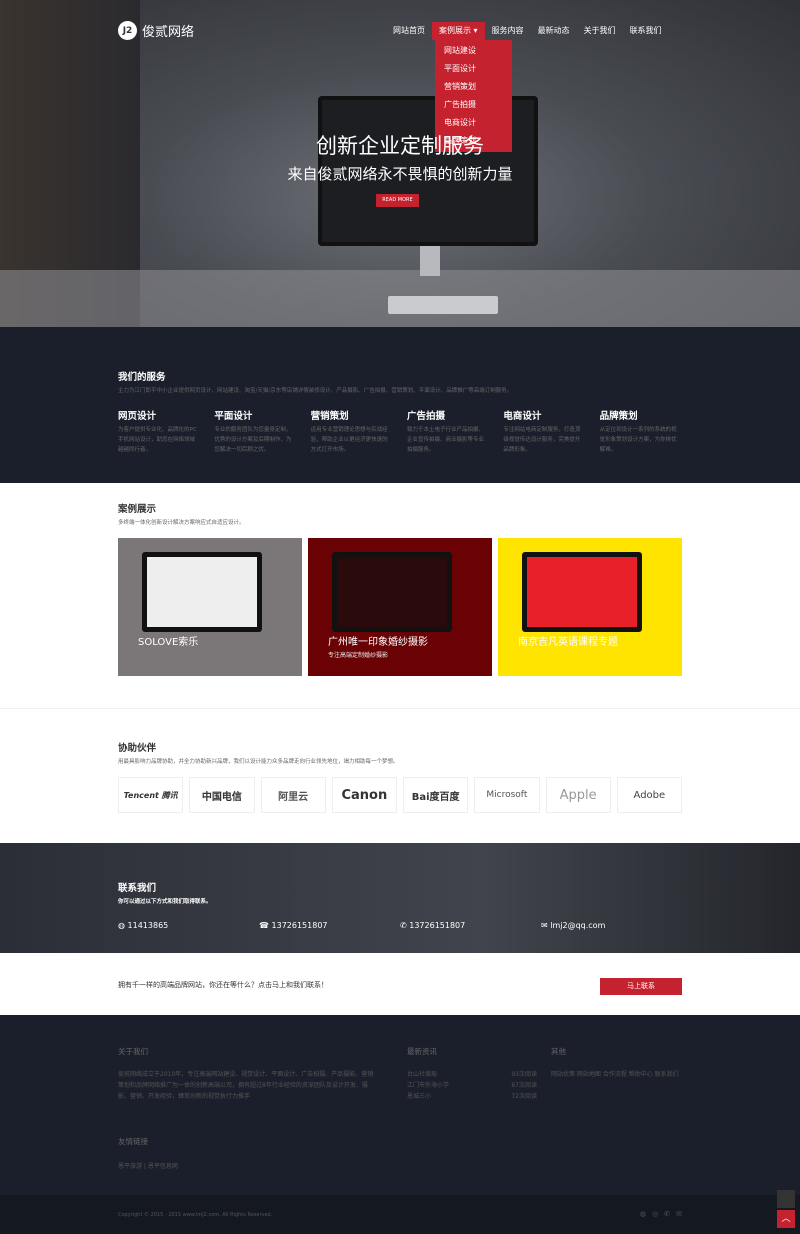  I want to click on service-item: 广告拍摄 致力于本土电子行业产品拍摄、企业宣传拍摄、商业摄影等专业拍摄服务。, so click(448, 431).